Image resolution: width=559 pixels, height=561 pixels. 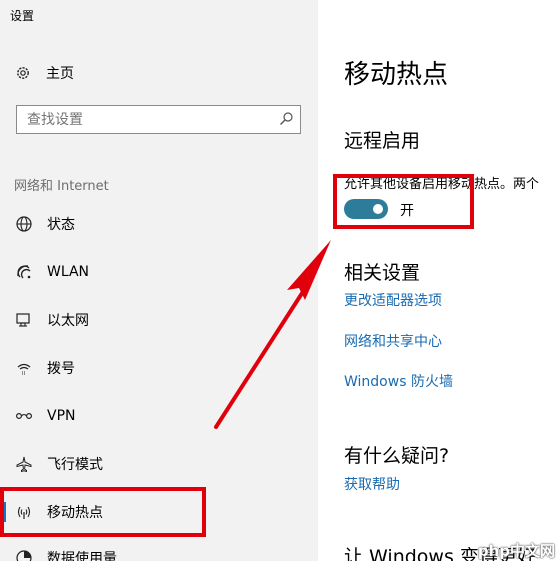 I want to click on data-usage-icon, so click(x=24, y=554).